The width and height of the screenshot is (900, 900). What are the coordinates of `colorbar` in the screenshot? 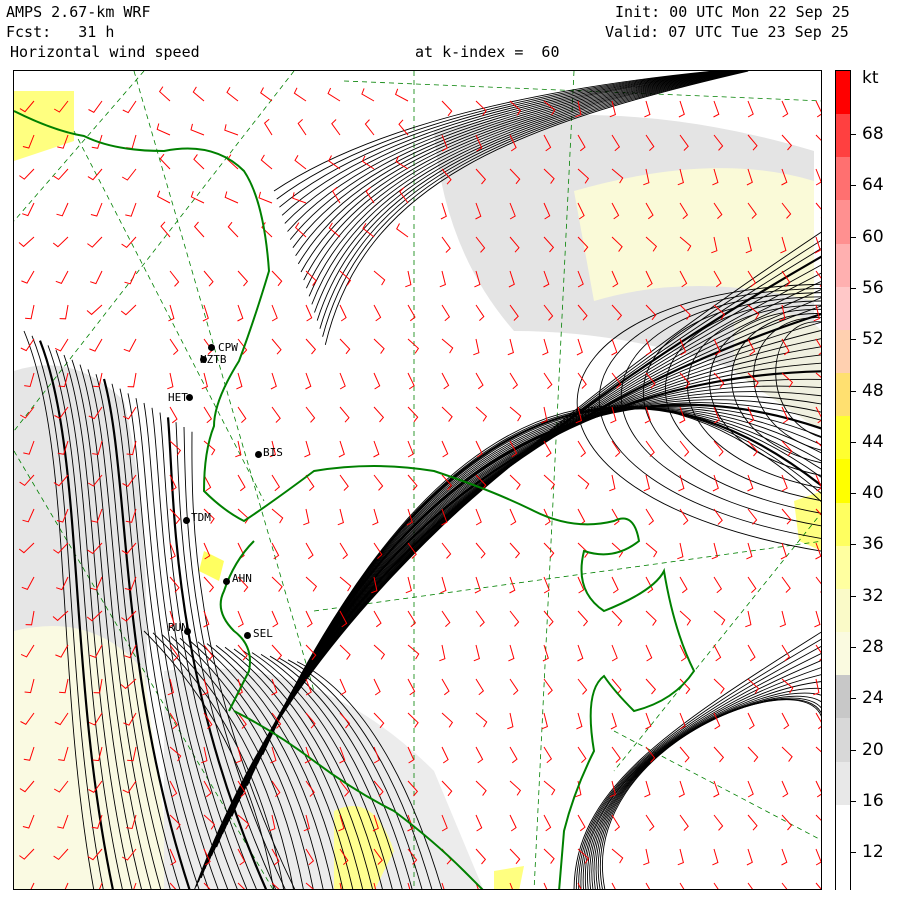 It's located at (843, 481).